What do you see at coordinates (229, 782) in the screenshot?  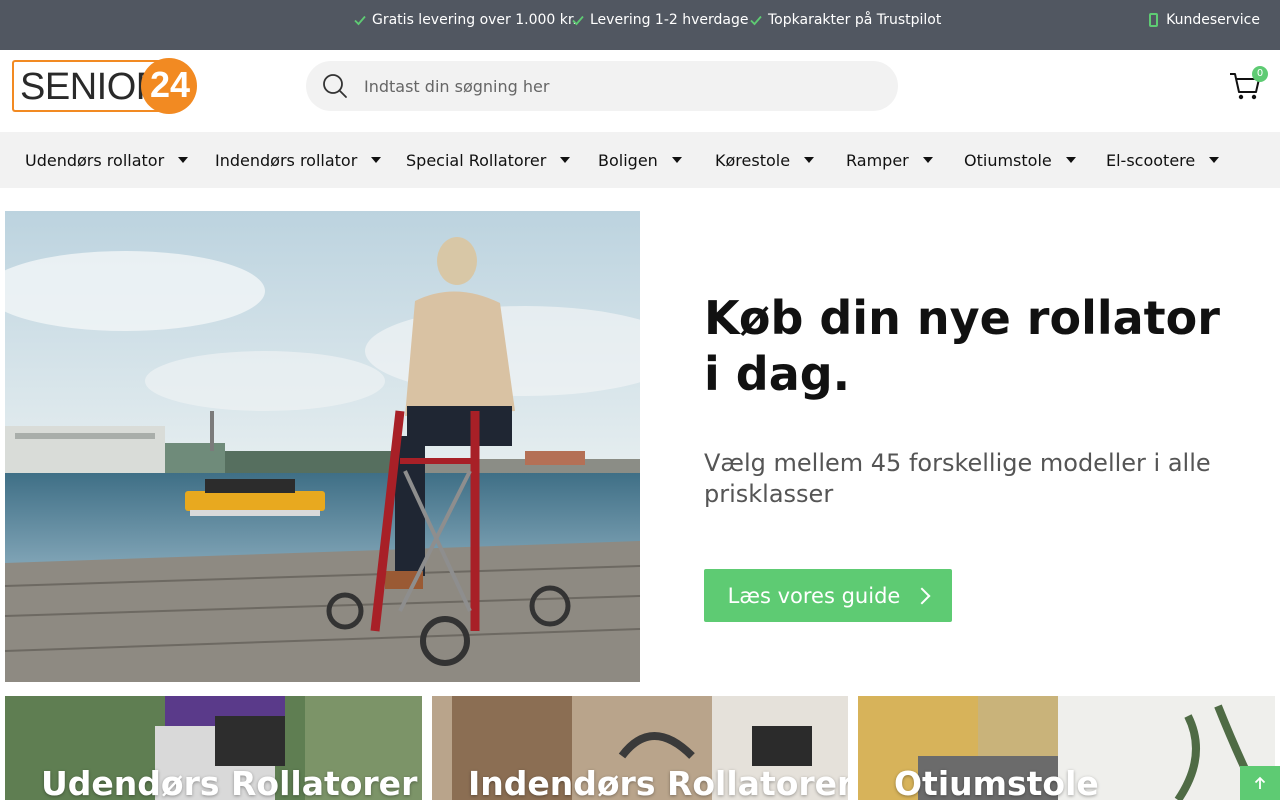 I see `category-title: Udendørs Rollatorer` at bounding box center [229, 782].